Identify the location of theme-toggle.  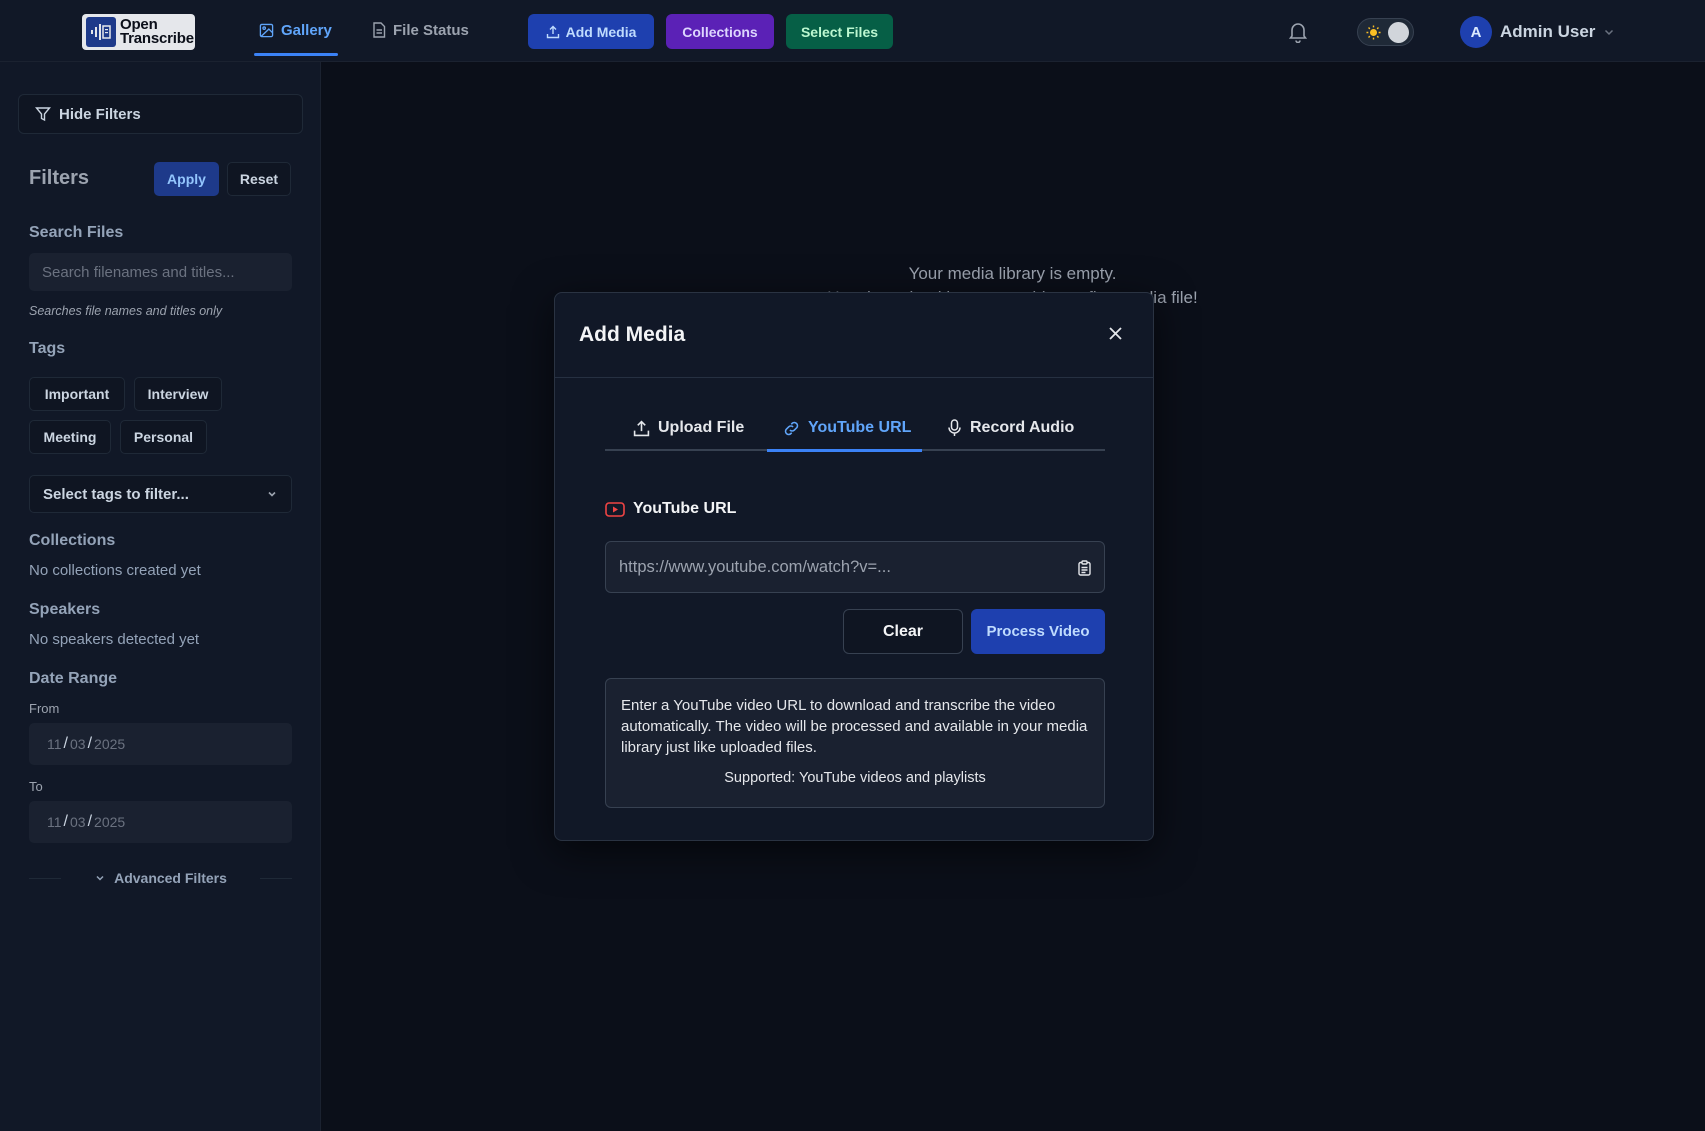
(1385, 32).